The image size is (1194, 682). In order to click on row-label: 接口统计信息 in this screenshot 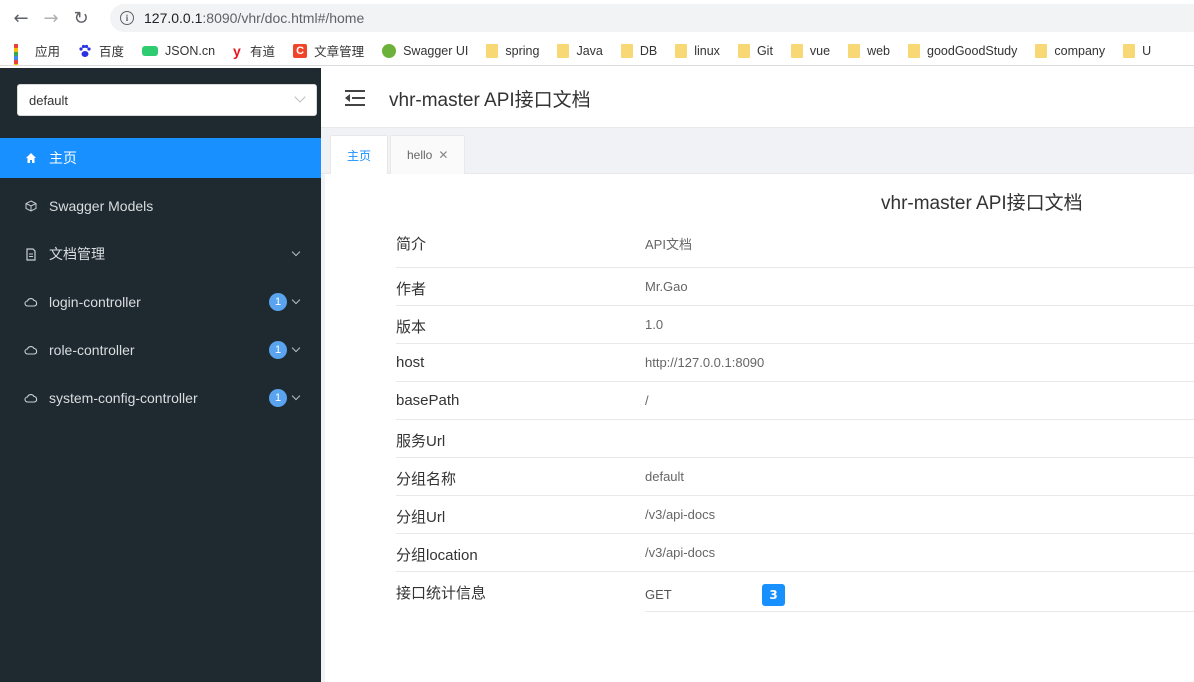, I will do `click(441, 593)`.